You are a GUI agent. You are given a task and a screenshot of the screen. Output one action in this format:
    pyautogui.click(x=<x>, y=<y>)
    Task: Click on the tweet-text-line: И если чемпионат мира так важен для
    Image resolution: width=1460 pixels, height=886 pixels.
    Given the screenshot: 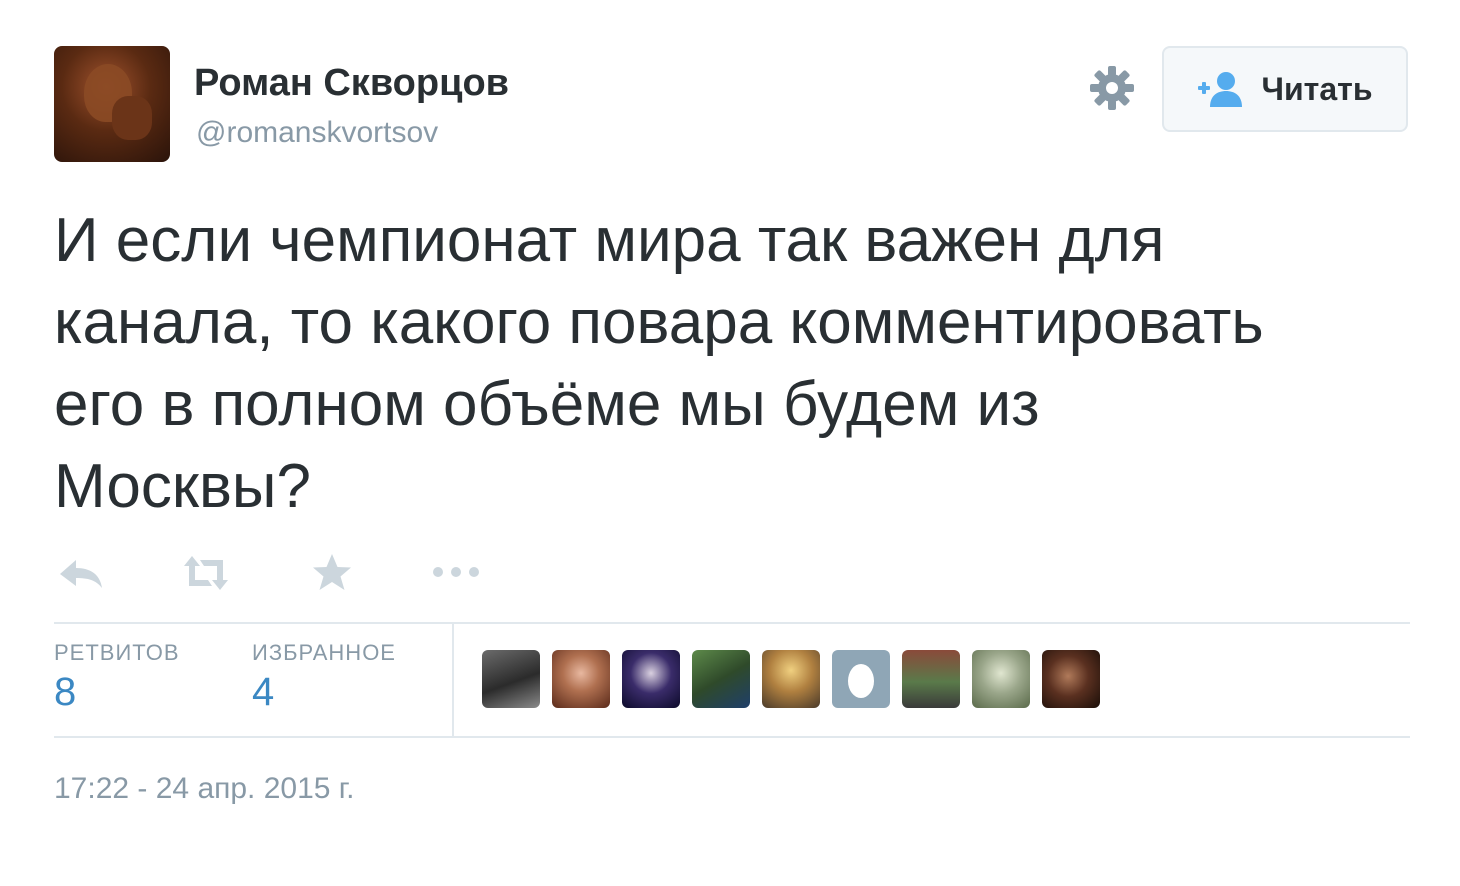 What is the action you would take?
    pyautogui.click(x=609, y=240)
    